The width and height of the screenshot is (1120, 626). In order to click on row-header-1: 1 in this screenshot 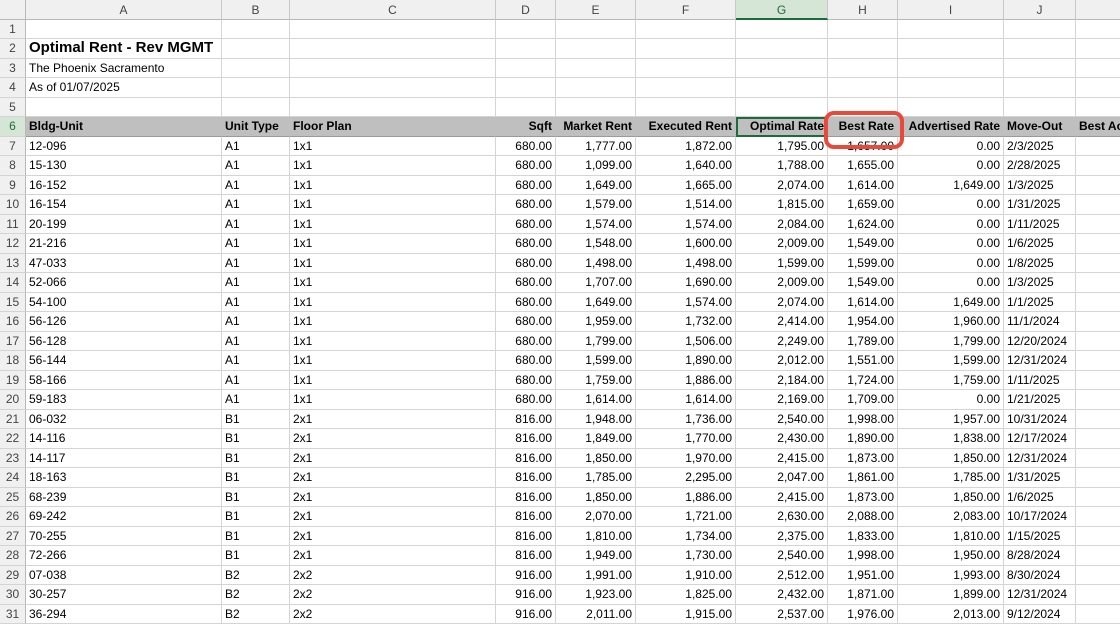, I will do `click(13, 29)`.